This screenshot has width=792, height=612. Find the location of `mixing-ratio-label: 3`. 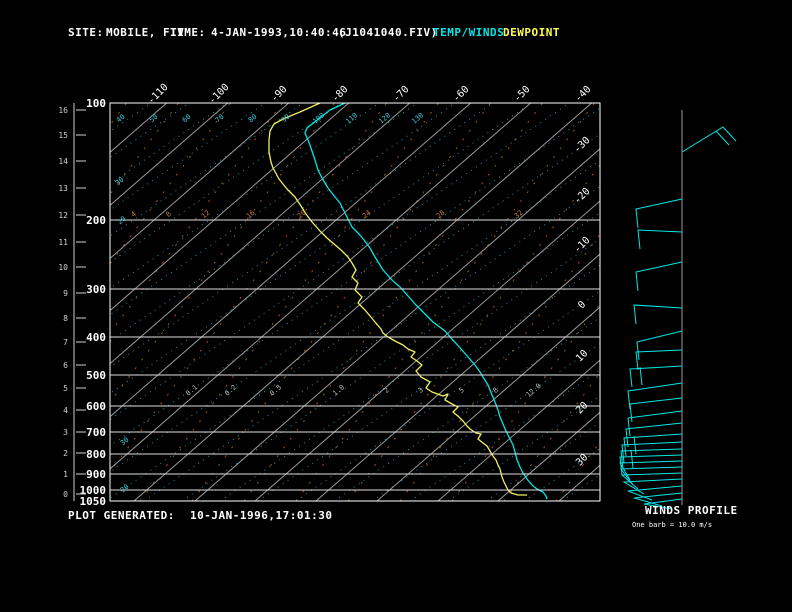

mixing-ratio-label: 3 is located at coordinates (421, 390).